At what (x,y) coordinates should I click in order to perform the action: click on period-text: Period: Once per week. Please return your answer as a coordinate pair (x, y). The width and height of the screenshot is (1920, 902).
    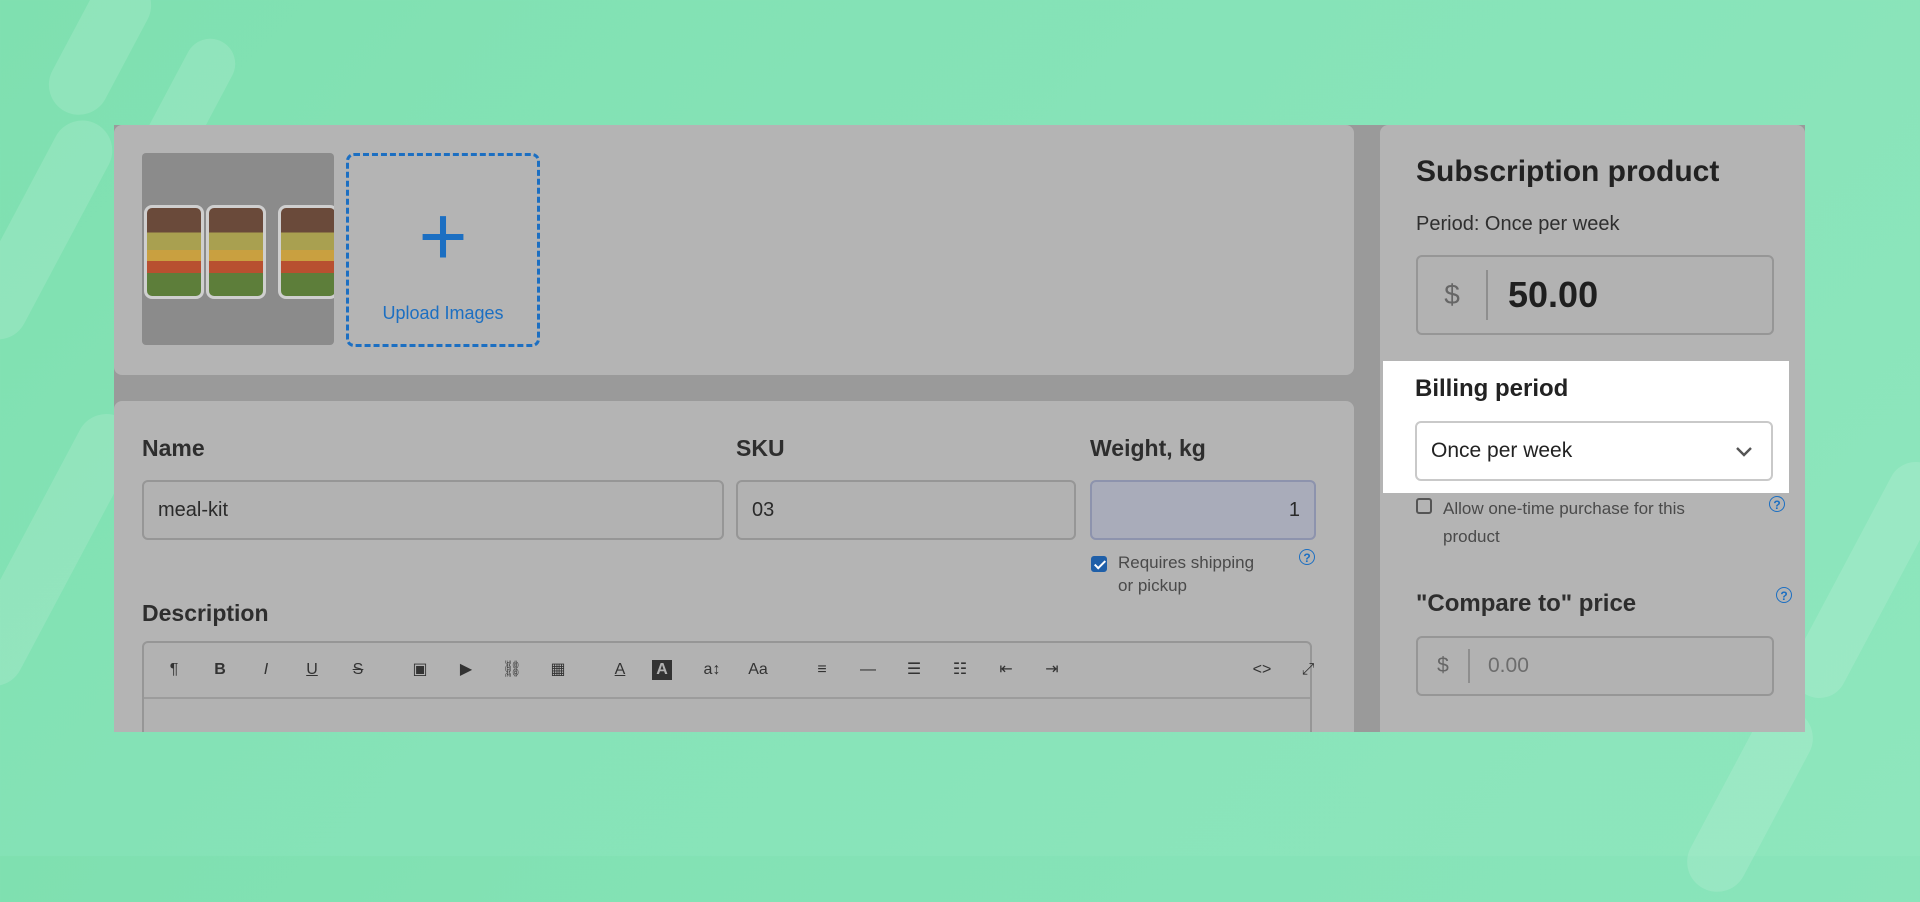
    Looking at the image, I should click on (1518, 224).